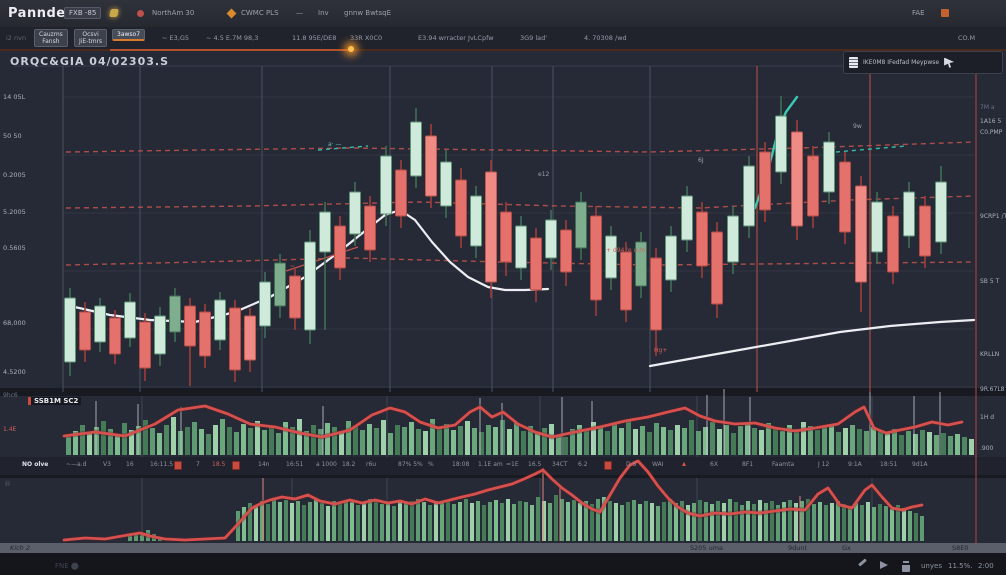 The image size is (1006, 575). I want to click on panel-separator, so click(503, 392).